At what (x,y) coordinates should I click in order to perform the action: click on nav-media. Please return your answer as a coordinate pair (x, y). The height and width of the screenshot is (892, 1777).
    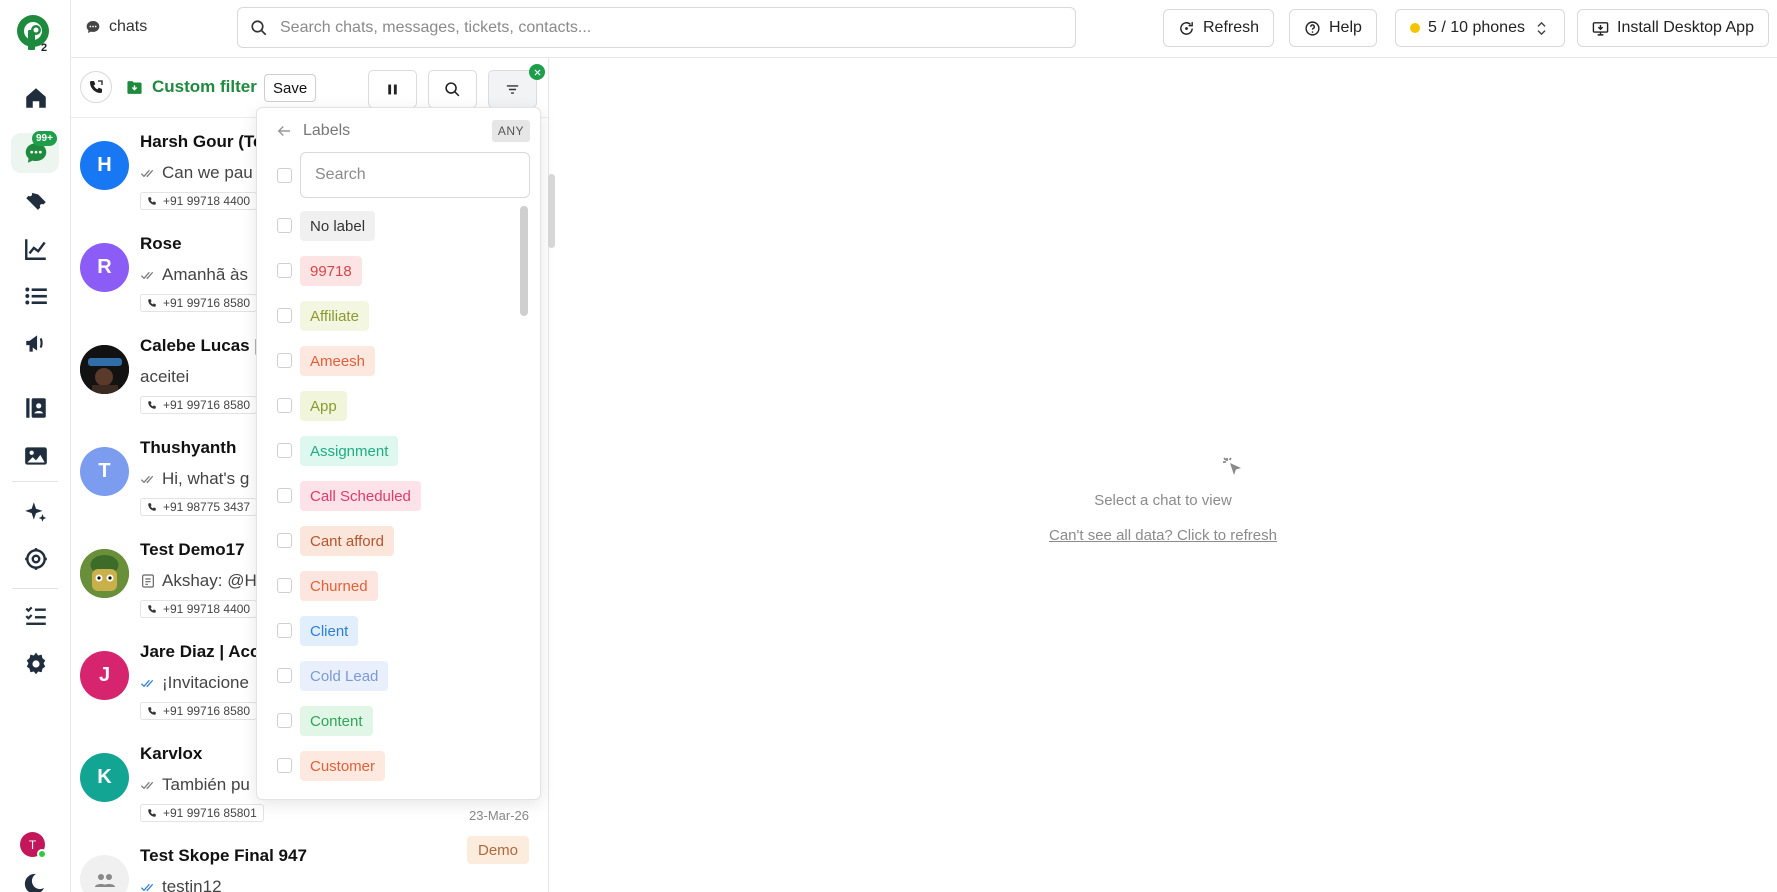
    Looking at the image, I should click on (35, 456).